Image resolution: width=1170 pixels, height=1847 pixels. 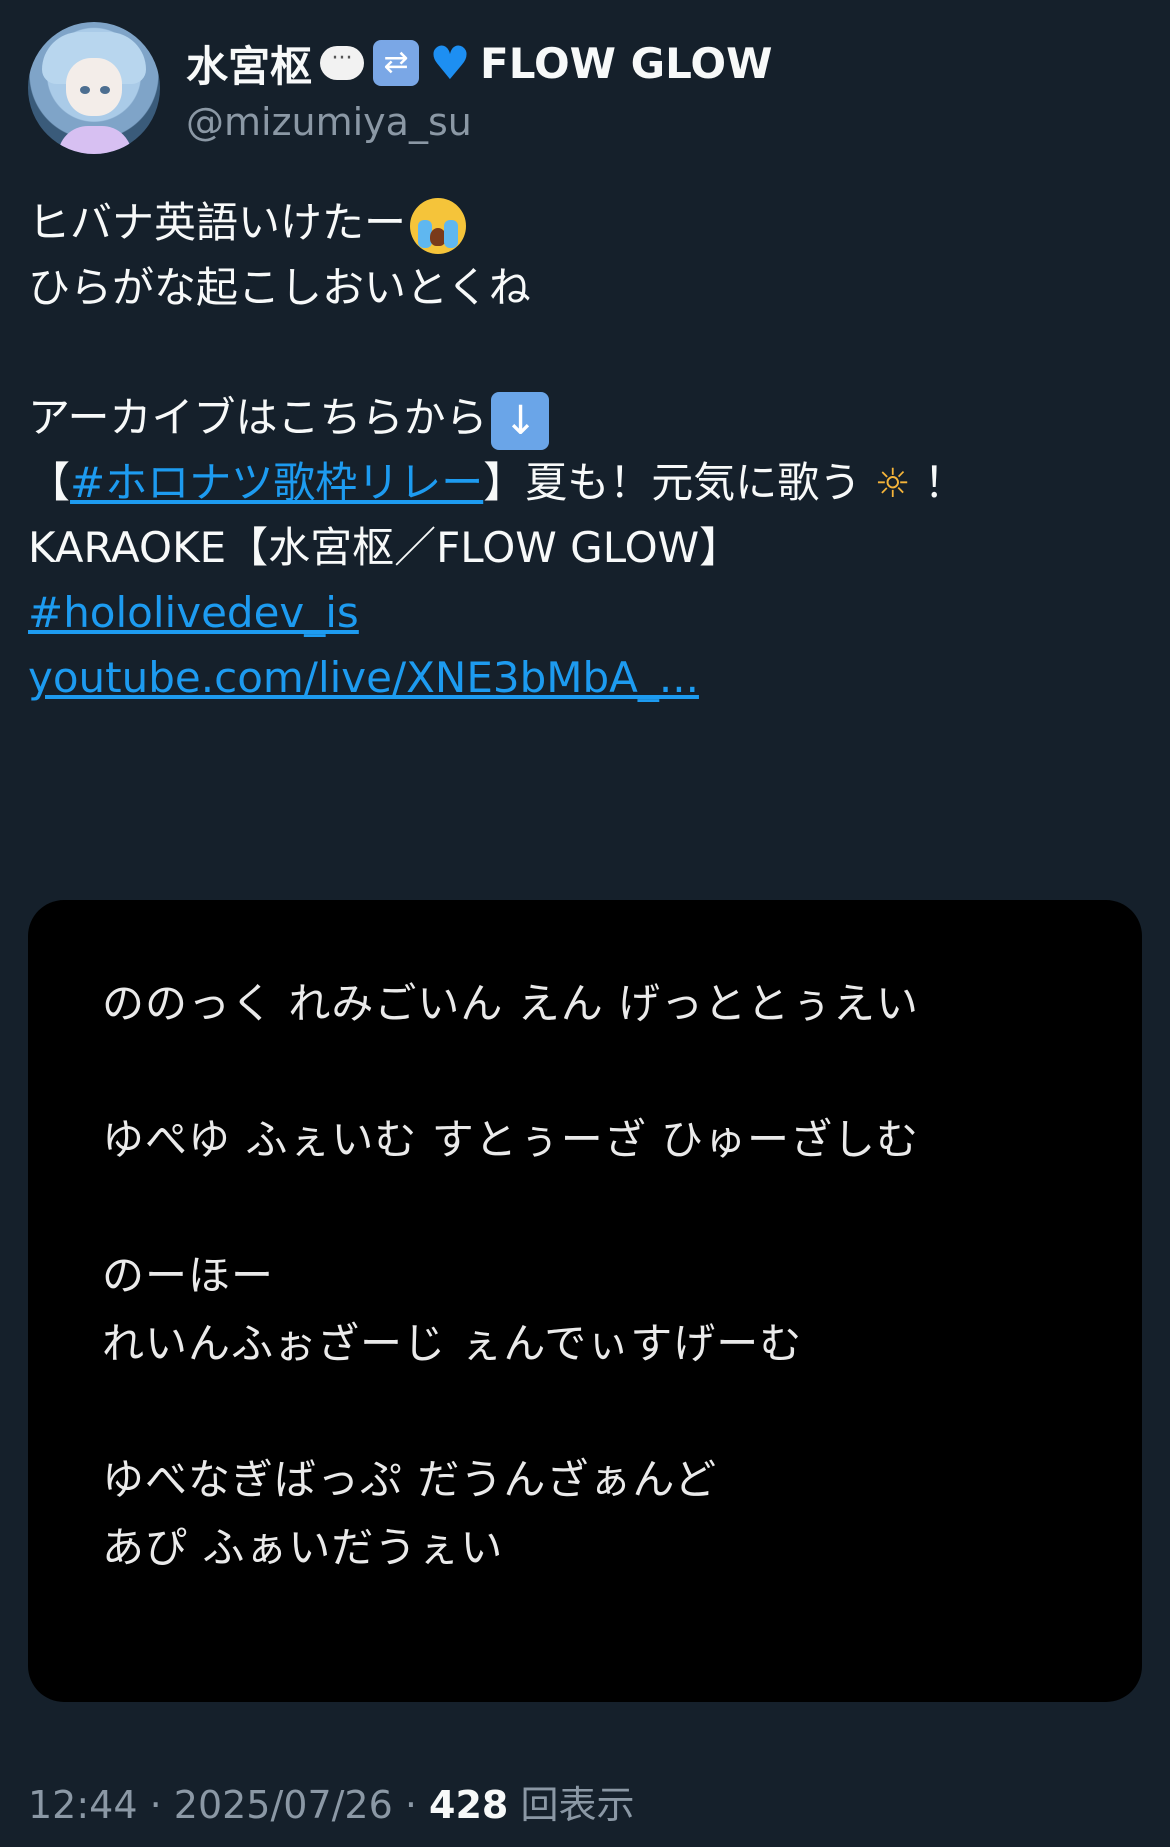 I want to click on display-name: 水宮枢, so click(x=249, y=63).